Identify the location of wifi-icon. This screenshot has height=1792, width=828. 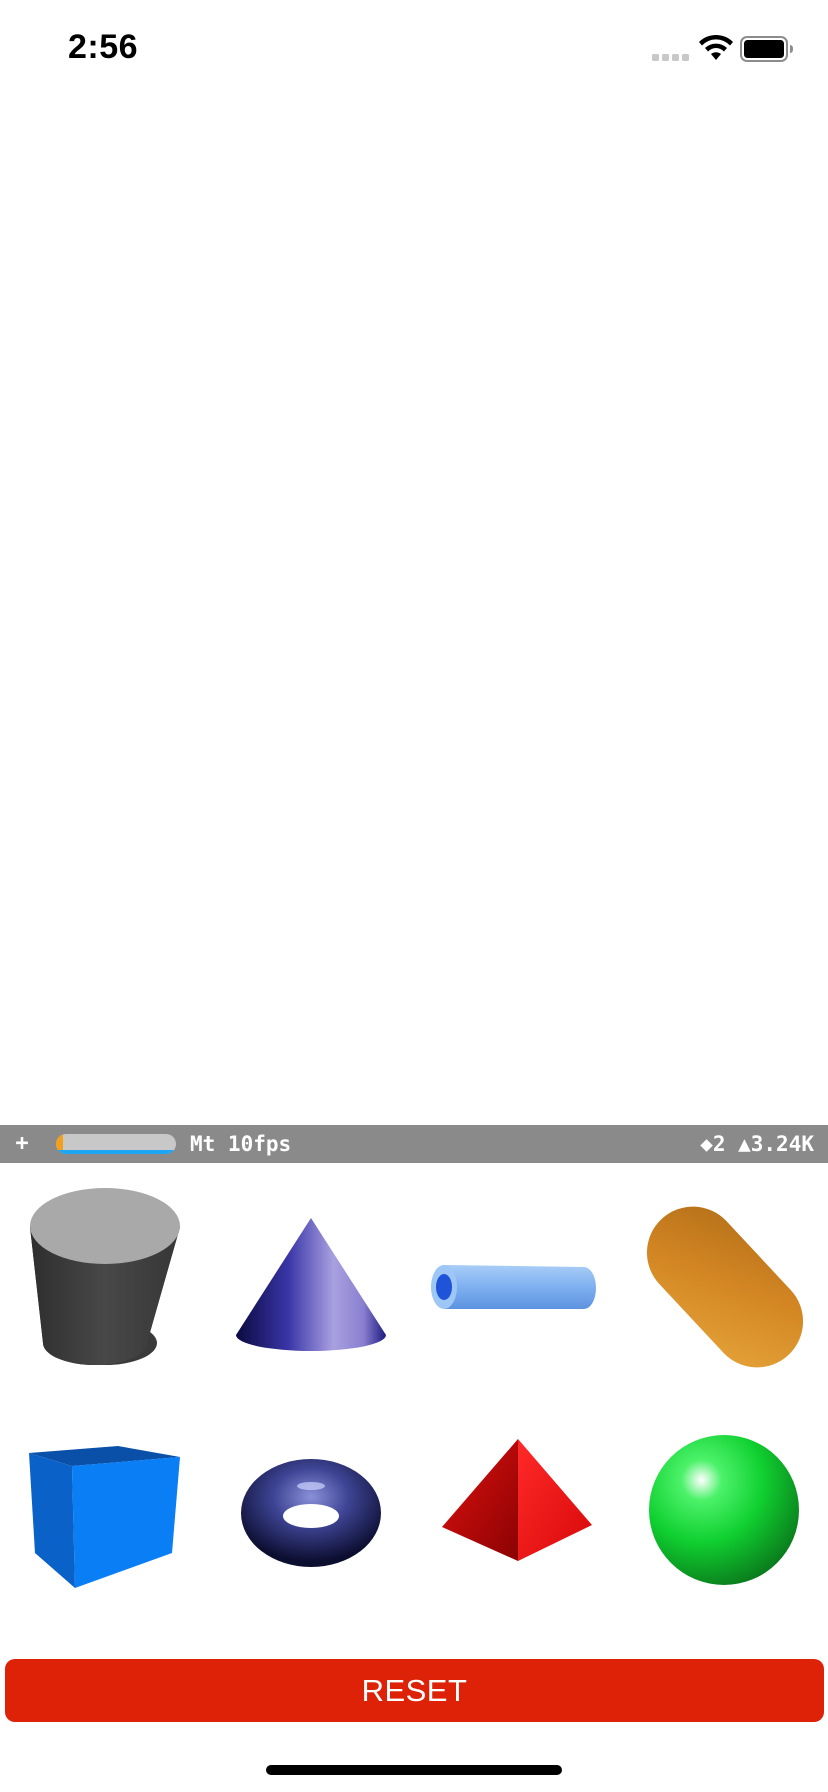
(716, 47).